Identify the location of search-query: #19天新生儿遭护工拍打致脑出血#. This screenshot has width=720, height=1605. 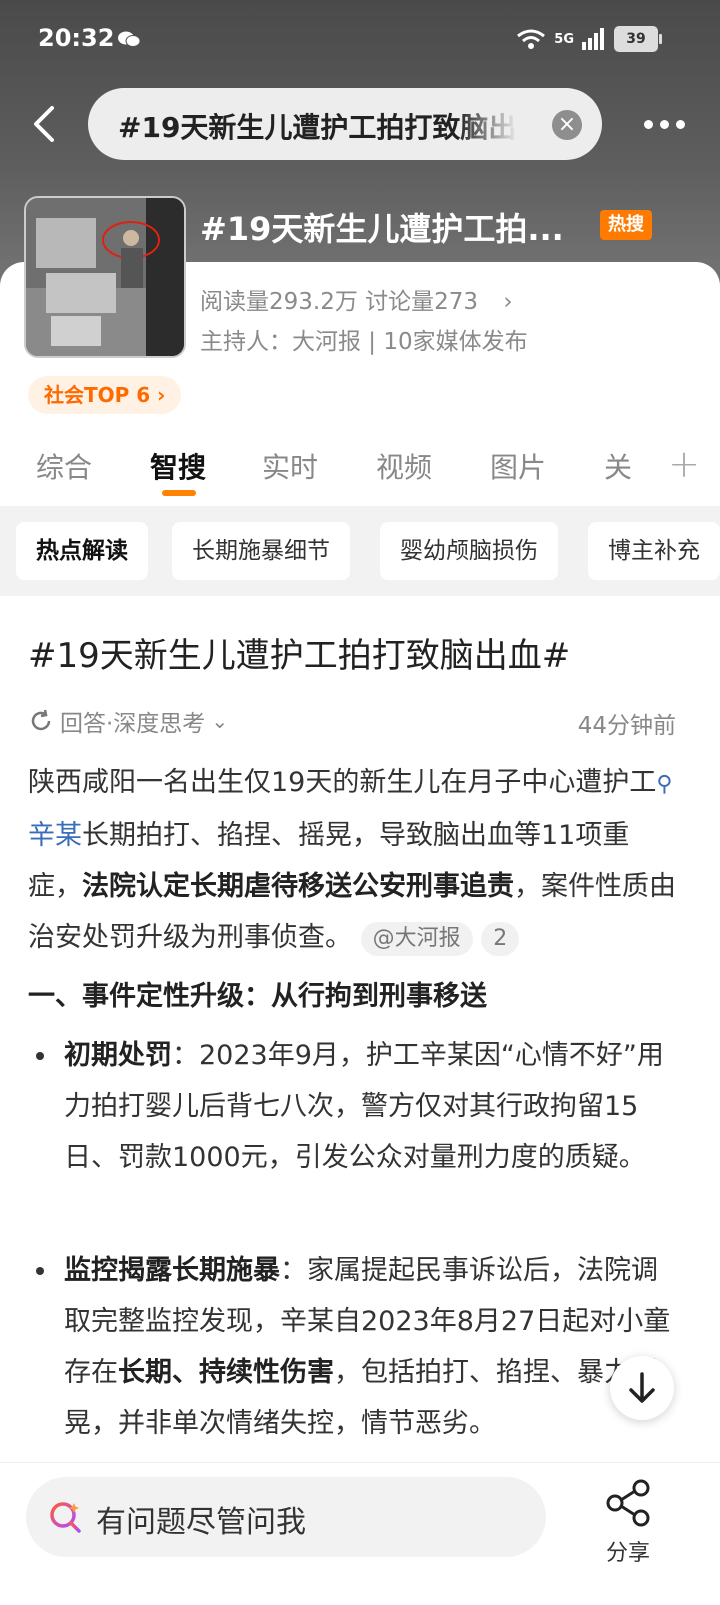
(318, 127).